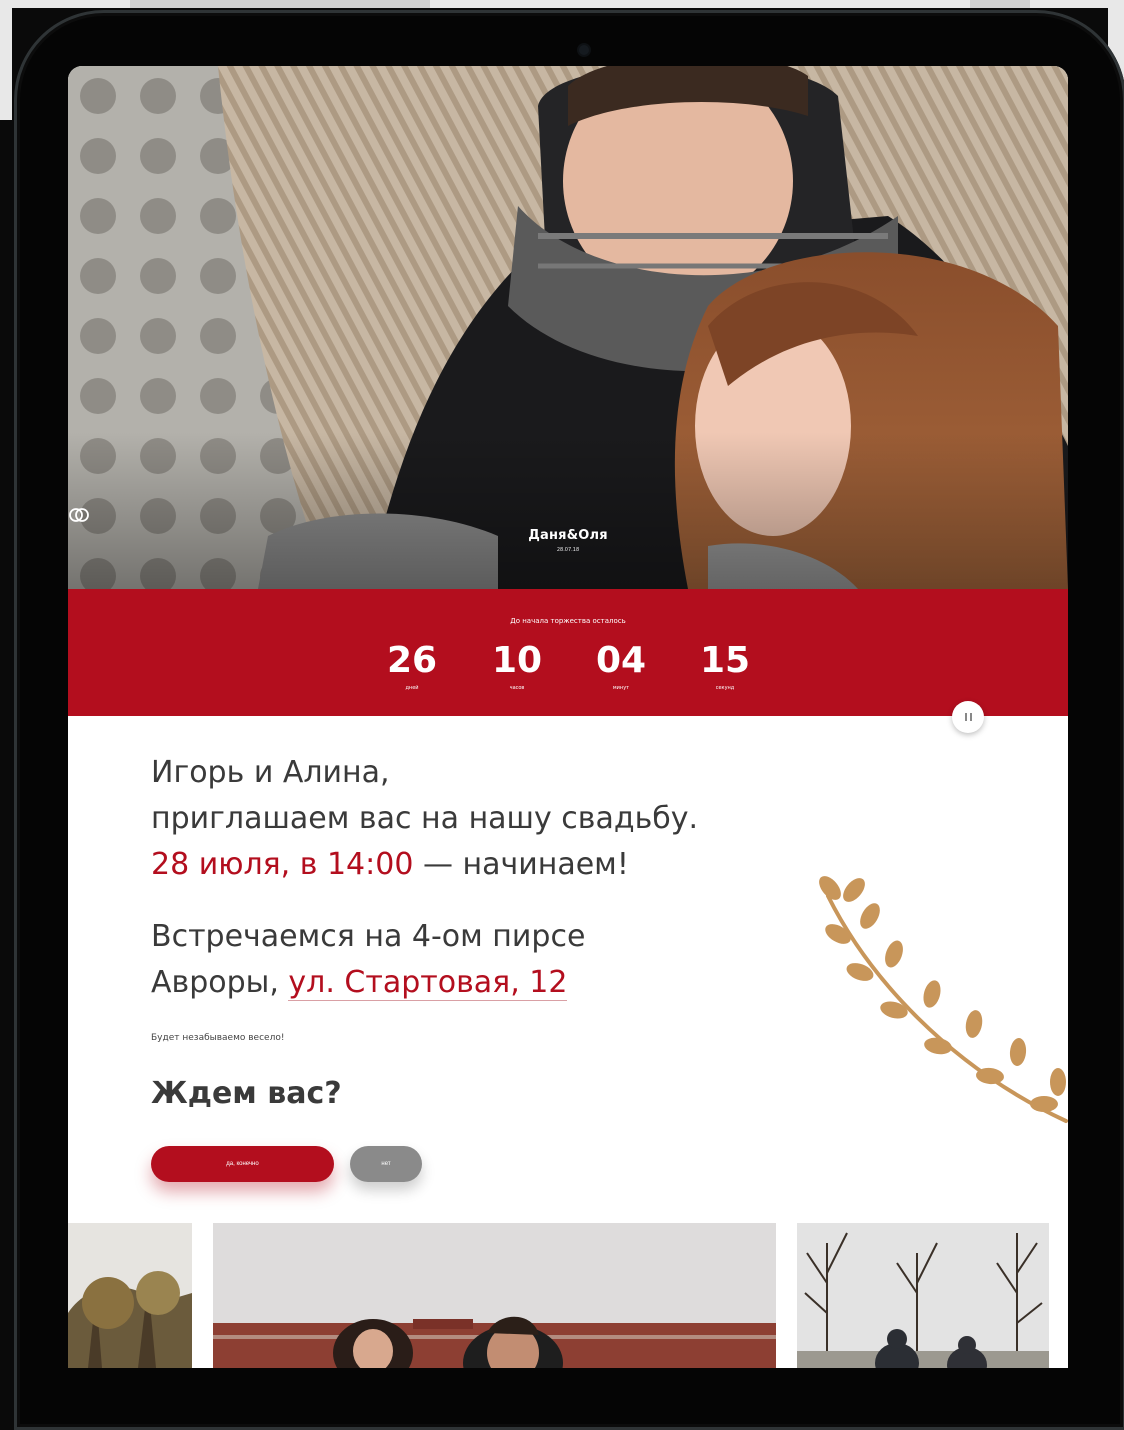  Describe the element at coordinates (568, 621) in the screenshot. I see `countdown-caption: До начала торжества осталось` at that location.